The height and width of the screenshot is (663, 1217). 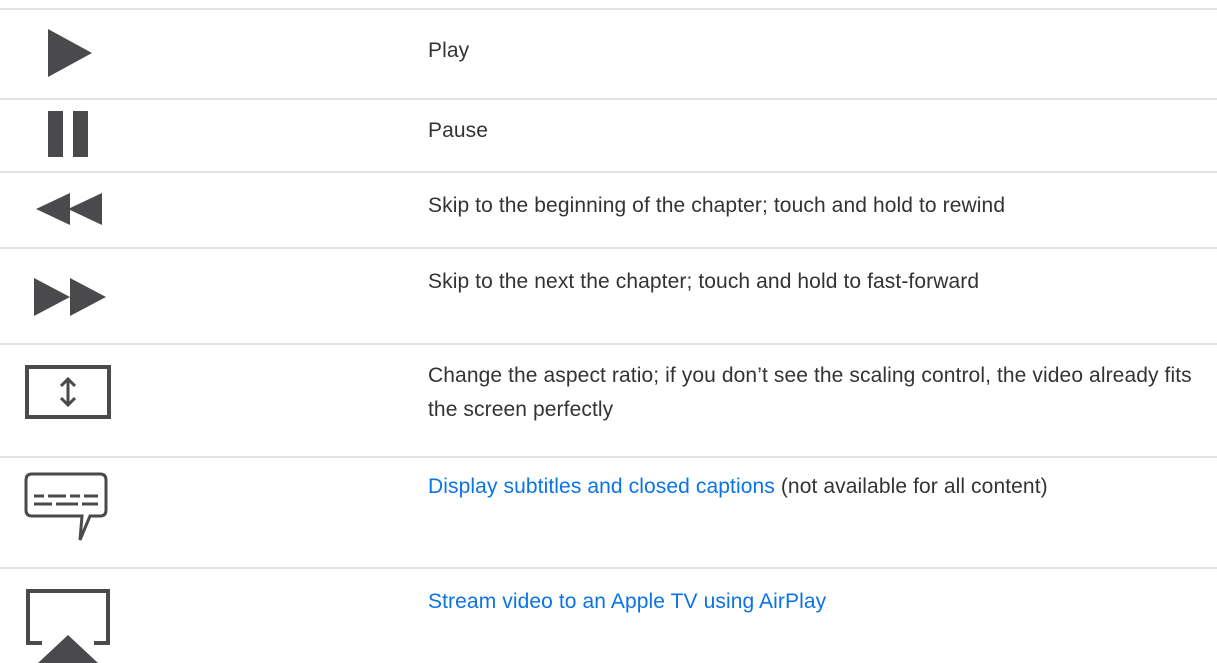 I want to click on subtitles-link: Display subtitles and closed captions, so click(x=601, y=486).